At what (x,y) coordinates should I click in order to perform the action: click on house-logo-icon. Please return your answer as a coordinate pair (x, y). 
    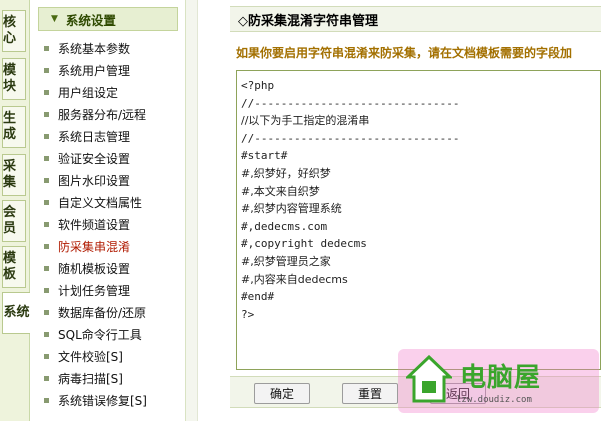
    Looking at the image, I should click on (429, 379).